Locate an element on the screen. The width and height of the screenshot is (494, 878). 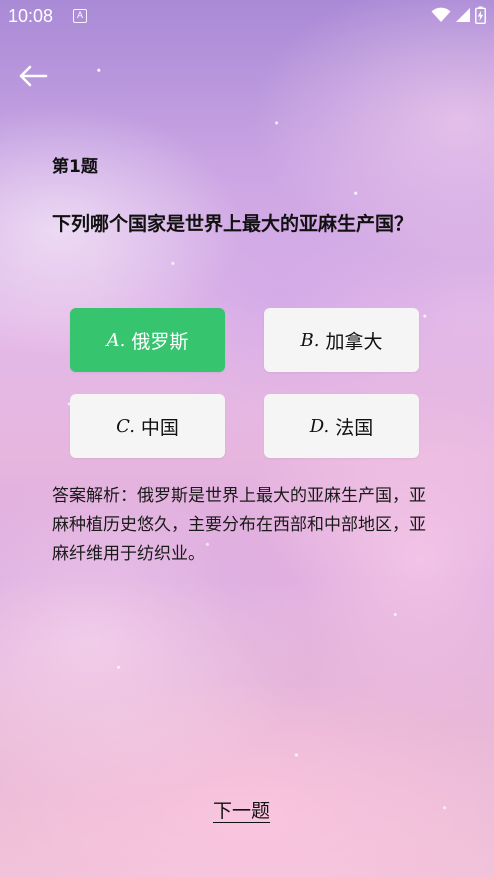
status-time: 10:08 is located at coordinates (31, 16).